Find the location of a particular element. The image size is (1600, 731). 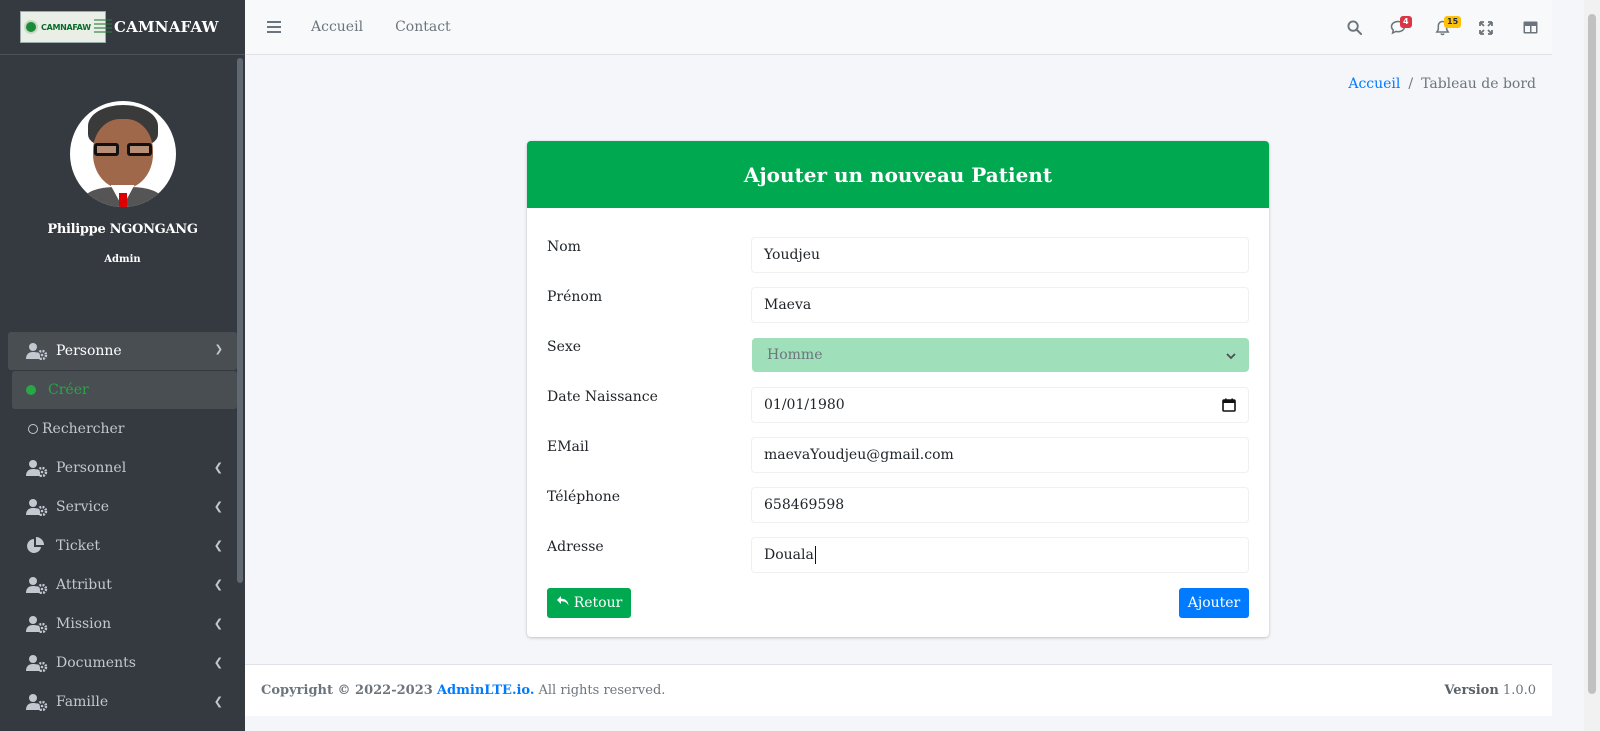

prenom-label: Prénom is located at coordinates (575, 297).